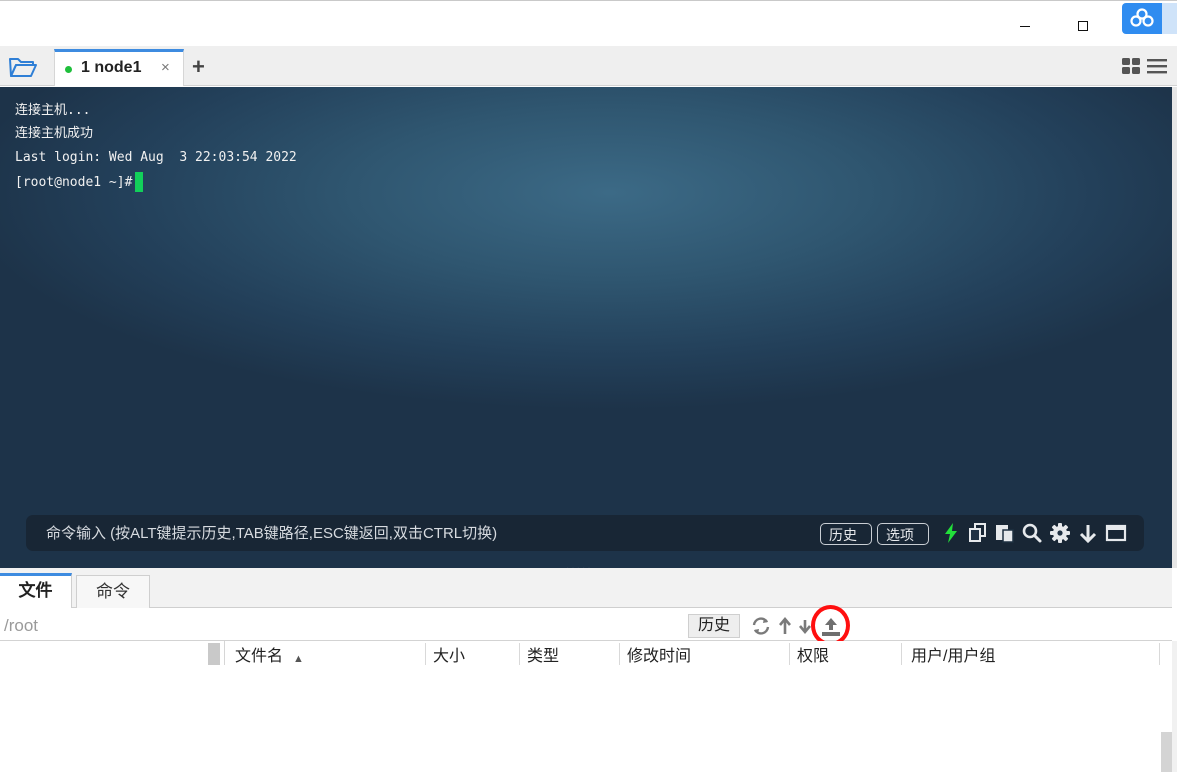 This screenshot has width=1177, height=772. I want to click on hamburger-menu-icon, so click(1157, 66).